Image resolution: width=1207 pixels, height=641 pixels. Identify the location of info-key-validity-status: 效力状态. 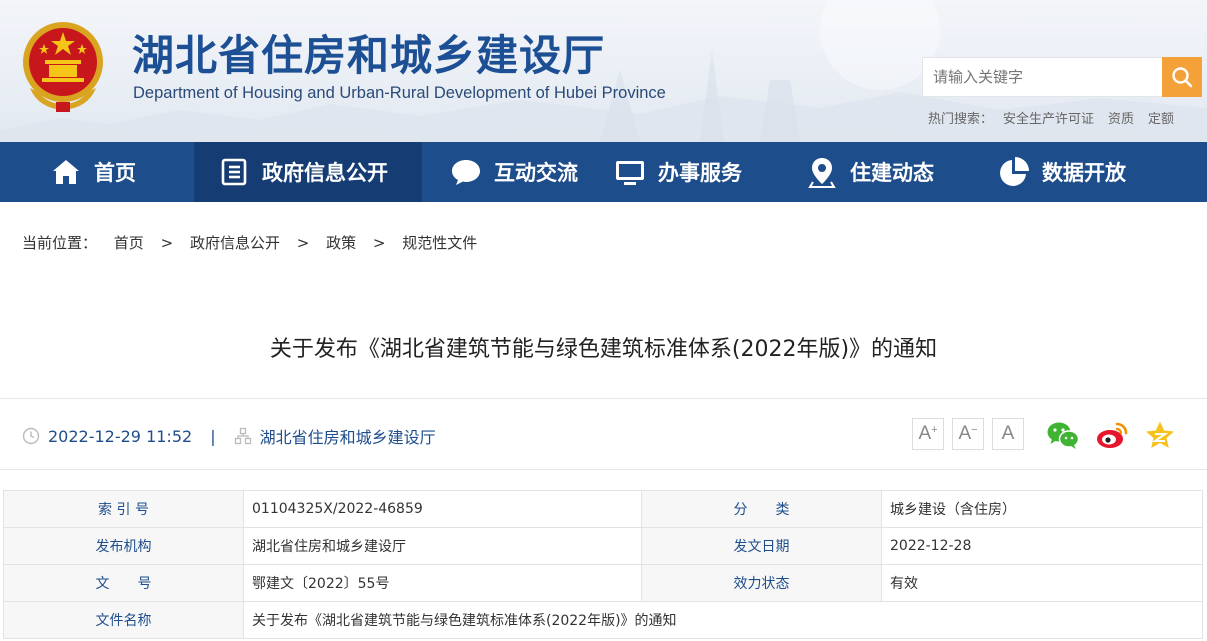
(761, 583).